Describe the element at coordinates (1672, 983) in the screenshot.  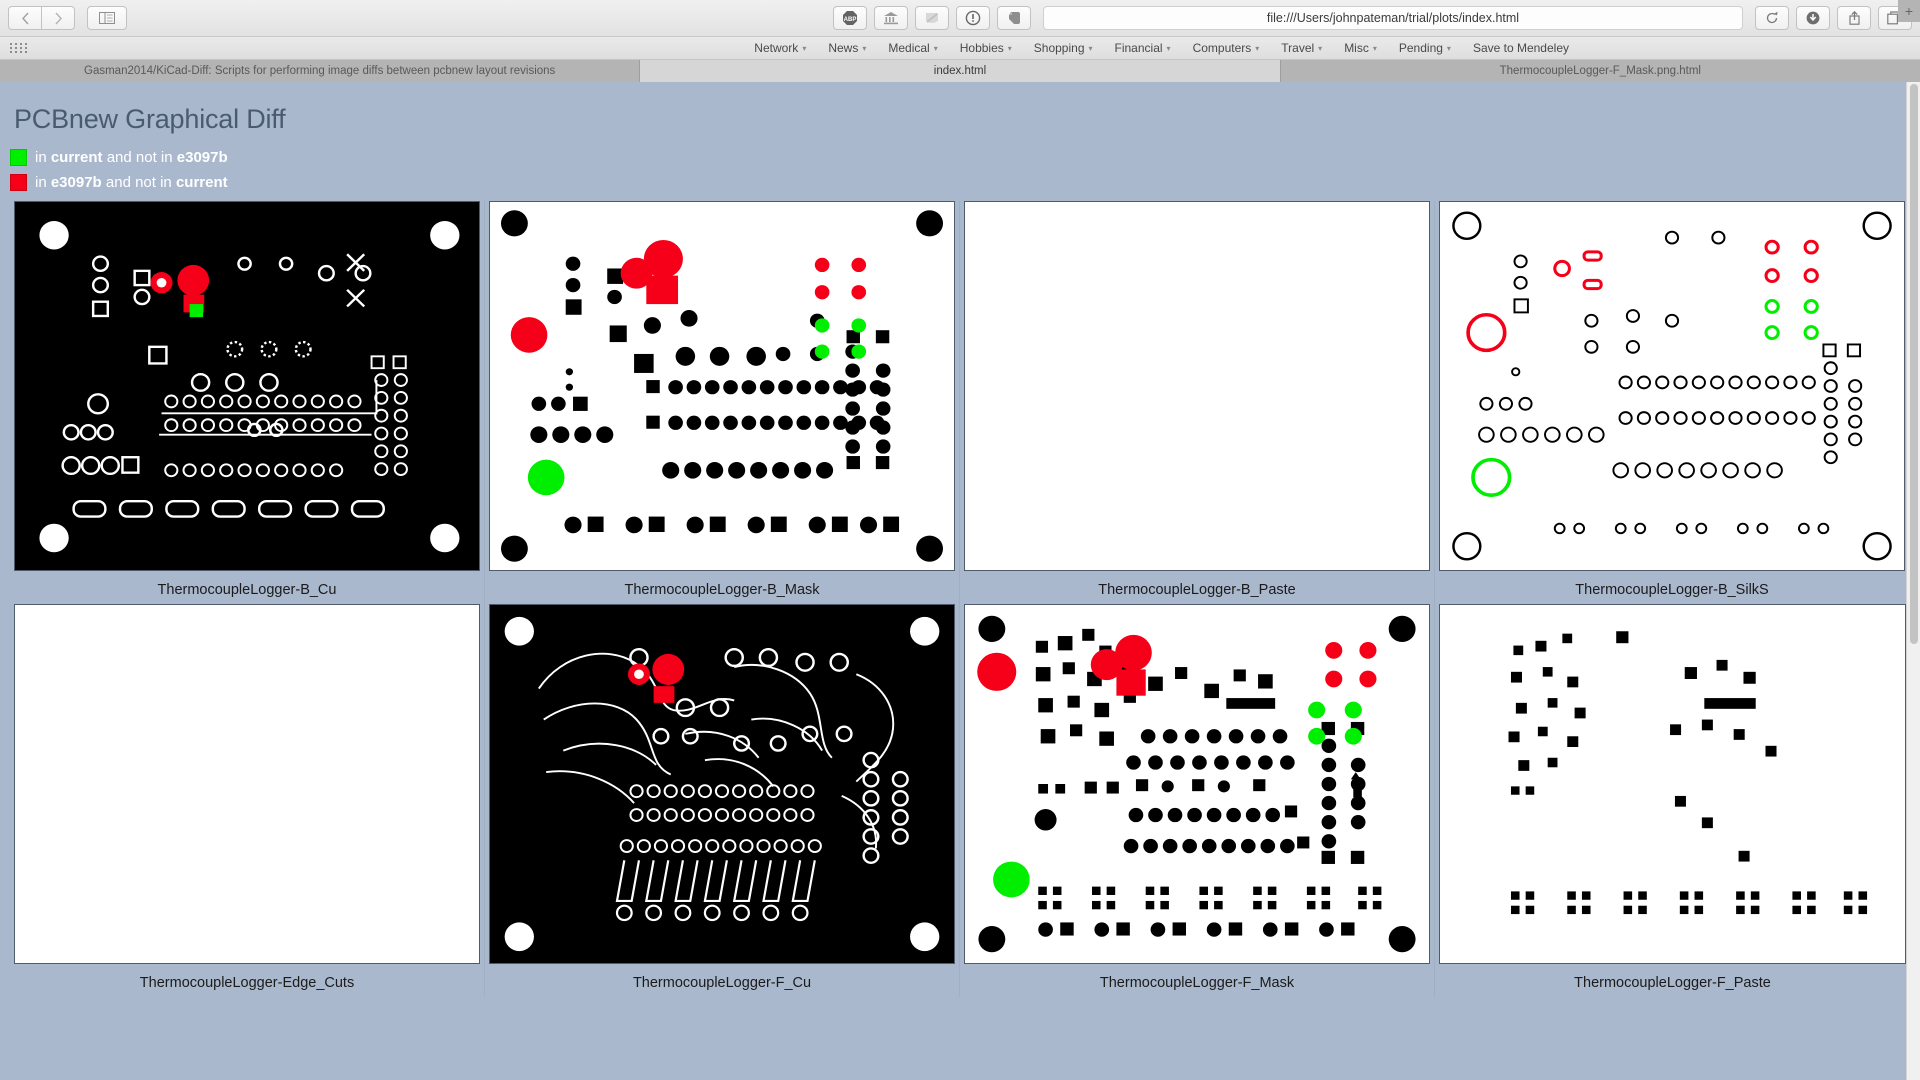
I see `layer-caption: ThermocoupleLogger-F_Paste` at that location.